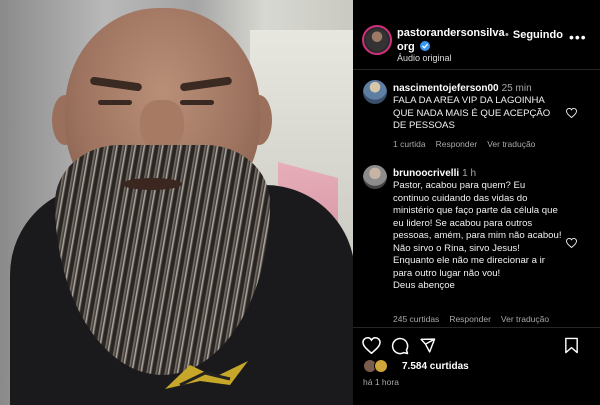 Image resolution: width=600 pixels, height=405 pixels. Describe the element at coordinates (435, 366) in the screenshot. I see `likes-count: 7.584 curtidas` at that location.